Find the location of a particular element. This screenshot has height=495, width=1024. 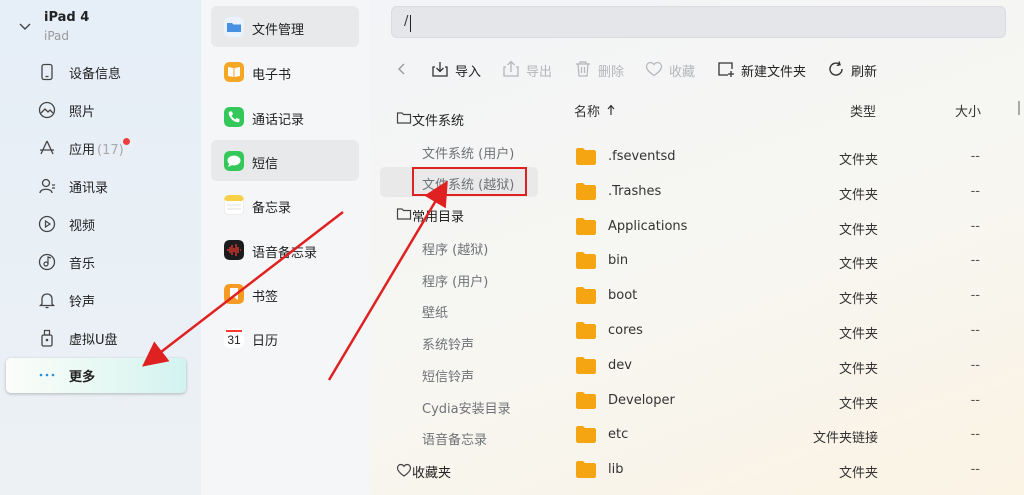

export-icon is located at coordinates (511, 68).